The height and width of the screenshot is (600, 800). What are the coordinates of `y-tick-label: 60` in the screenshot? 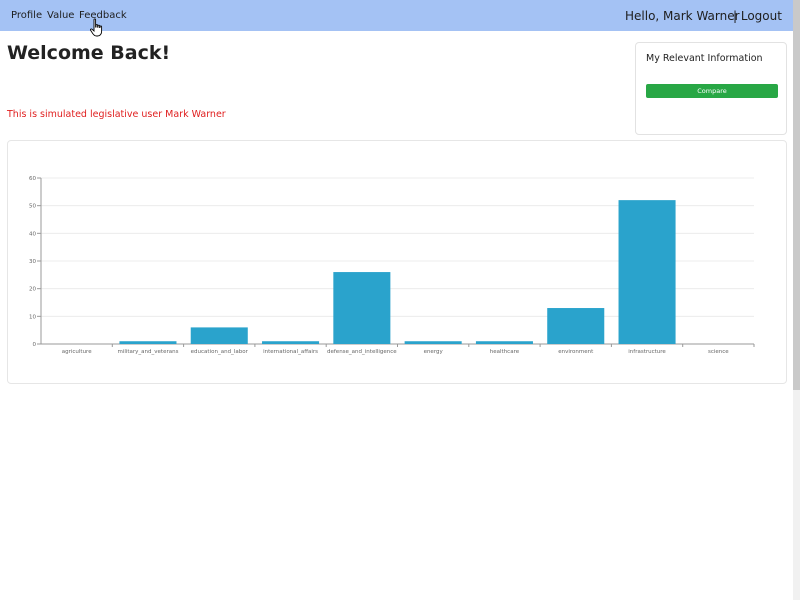 It's located at (32, 179).